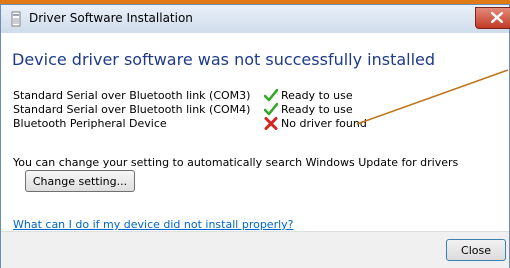  I want to click on dialog-footer: Close, so click(255, 249).